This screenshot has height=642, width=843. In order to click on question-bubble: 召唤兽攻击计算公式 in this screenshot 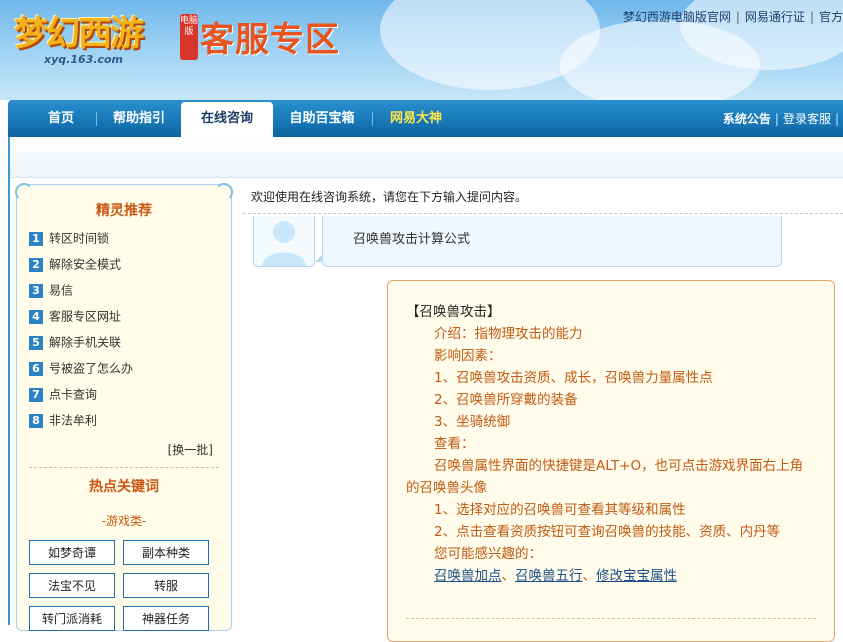, I will do `click(548, 241)`.